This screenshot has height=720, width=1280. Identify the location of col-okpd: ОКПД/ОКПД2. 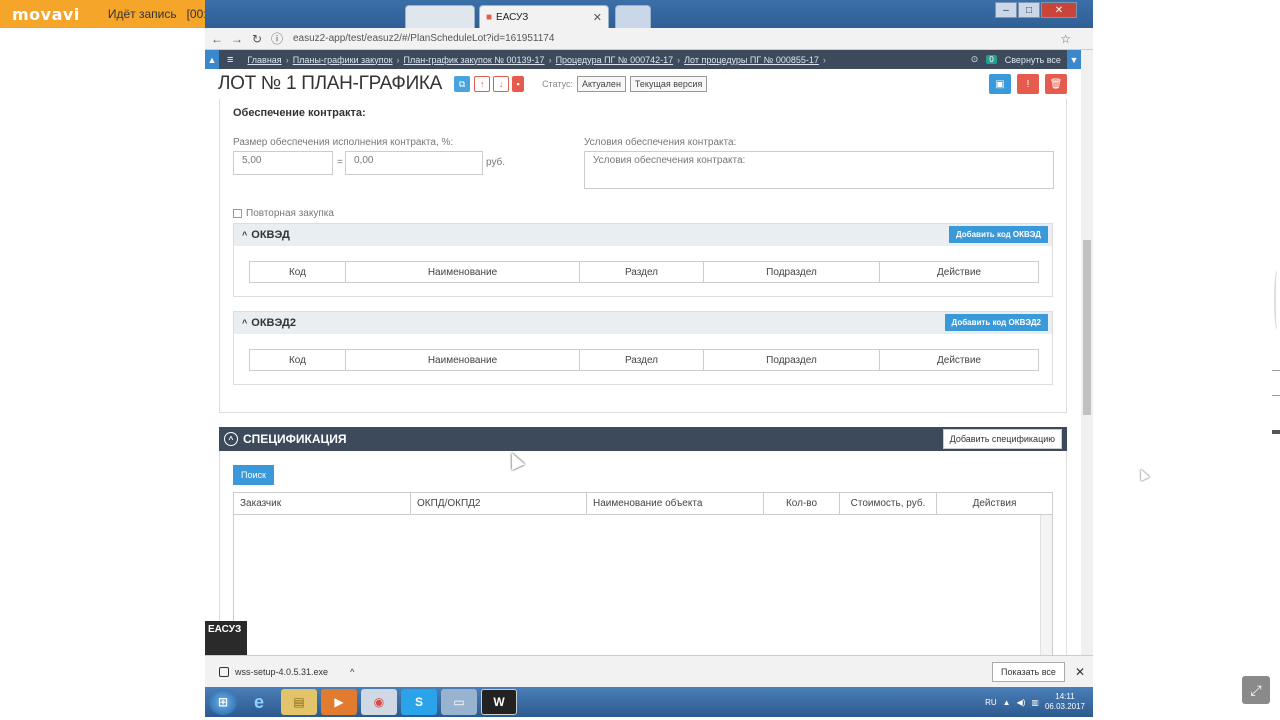
(499, 503).